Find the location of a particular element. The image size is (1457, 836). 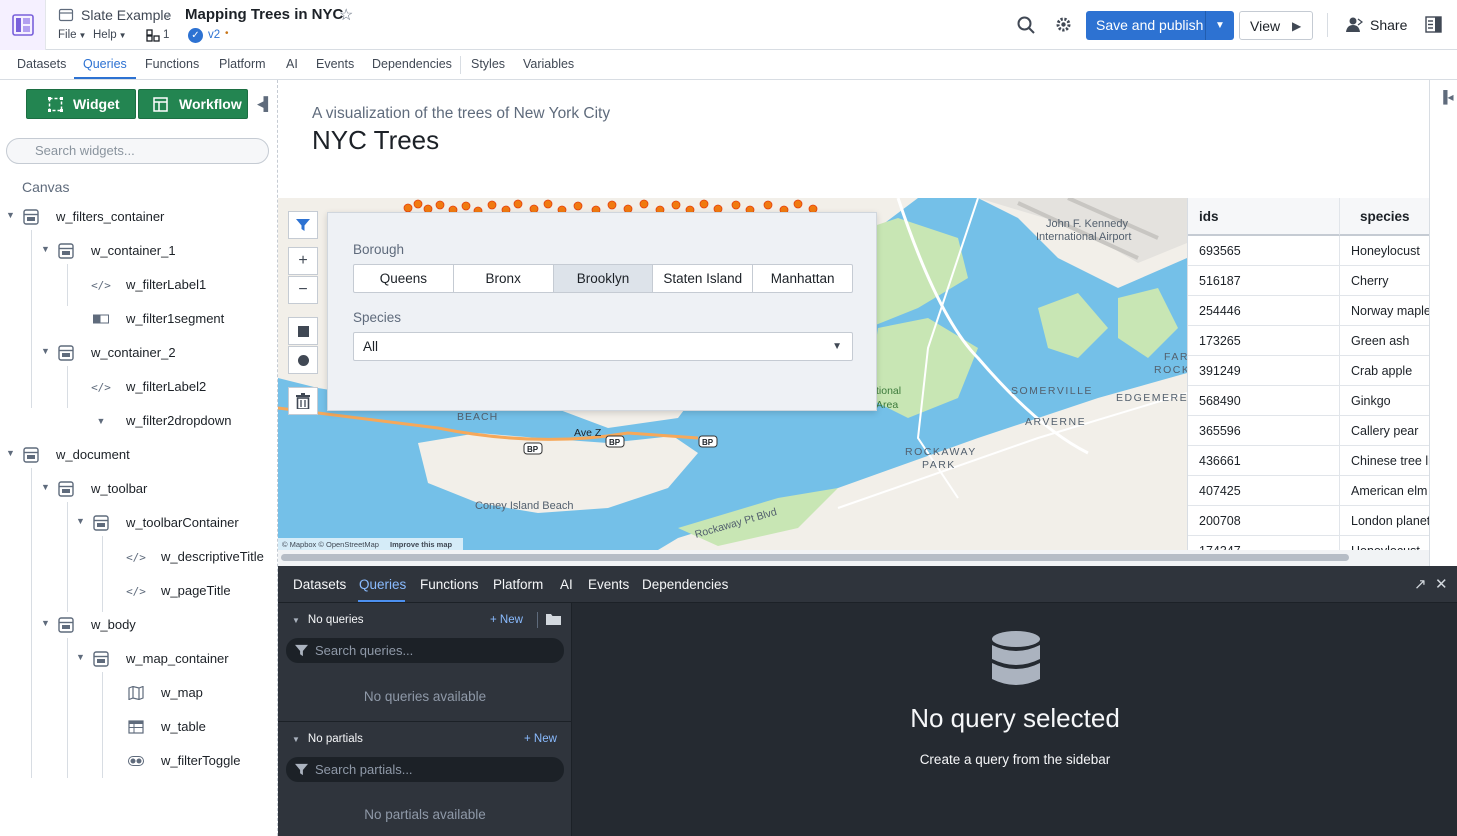

segment-brooklyn: Brooklyn is located at coordinates (603, 278).